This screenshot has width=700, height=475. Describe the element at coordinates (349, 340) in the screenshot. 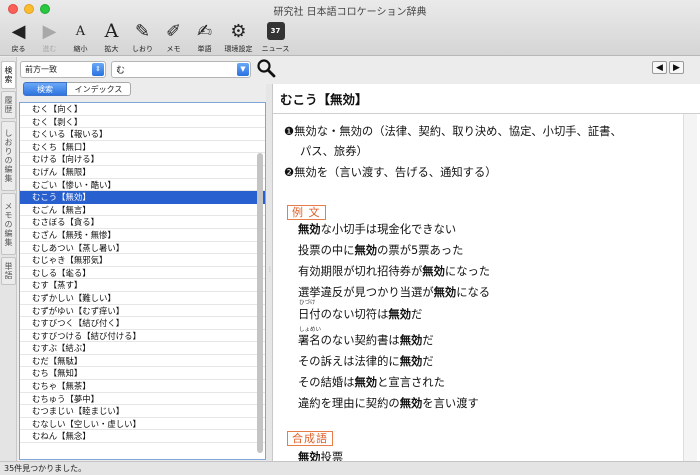

I see `example-text: 署名のない契約書は` at that location.